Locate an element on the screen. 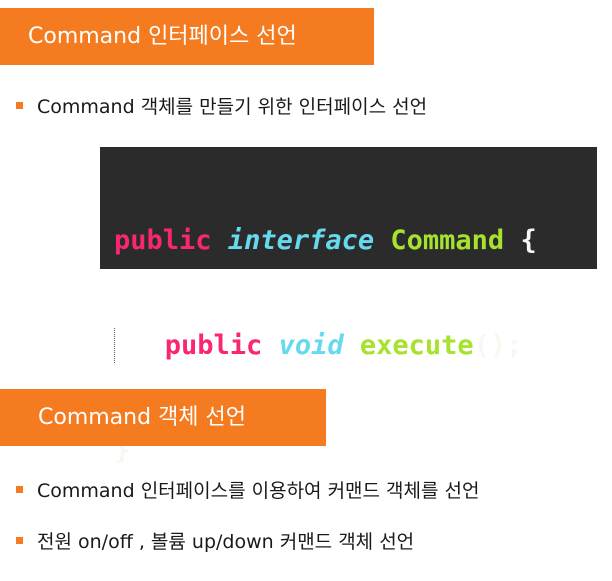 The height and width of the screenshot is (581, 612). code-parens: (); is located at coordinates (498, 345).